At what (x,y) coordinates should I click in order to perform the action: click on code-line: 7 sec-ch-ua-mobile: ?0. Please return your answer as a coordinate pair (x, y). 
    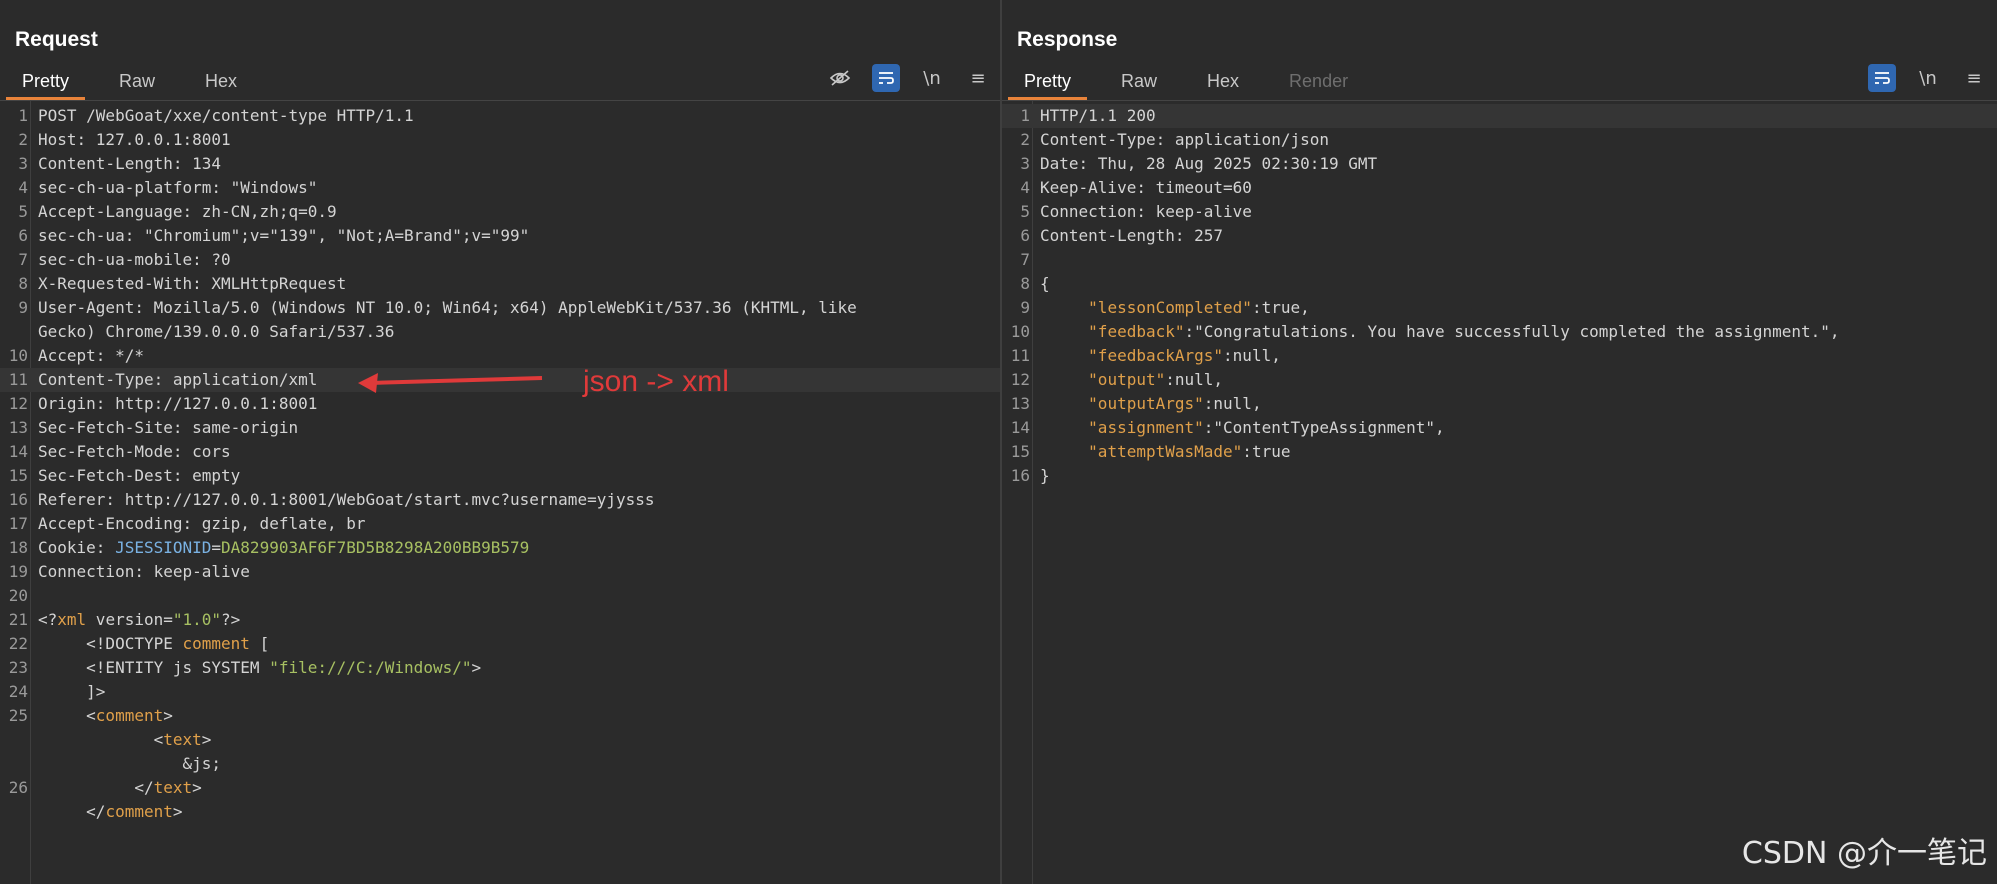
    Looking at the image, I should click on (500, 260).